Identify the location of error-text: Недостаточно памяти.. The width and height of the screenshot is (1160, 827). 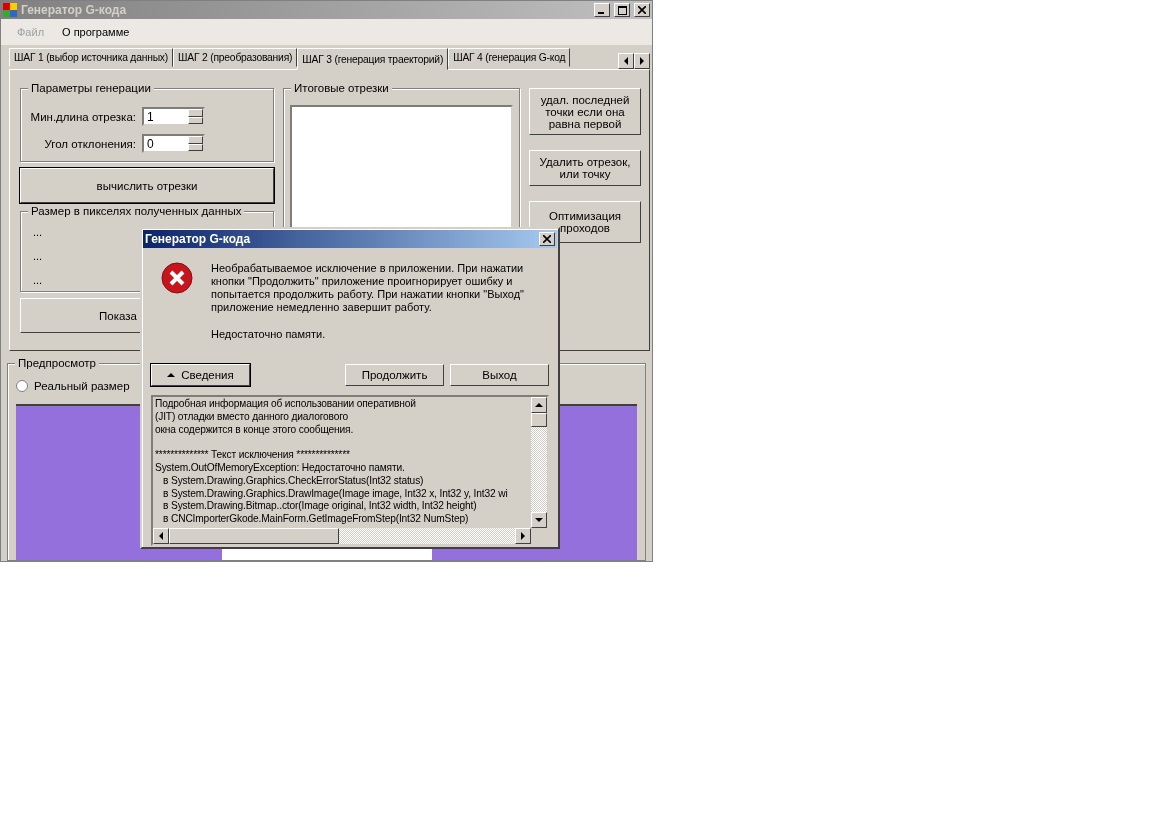
(269, 334).